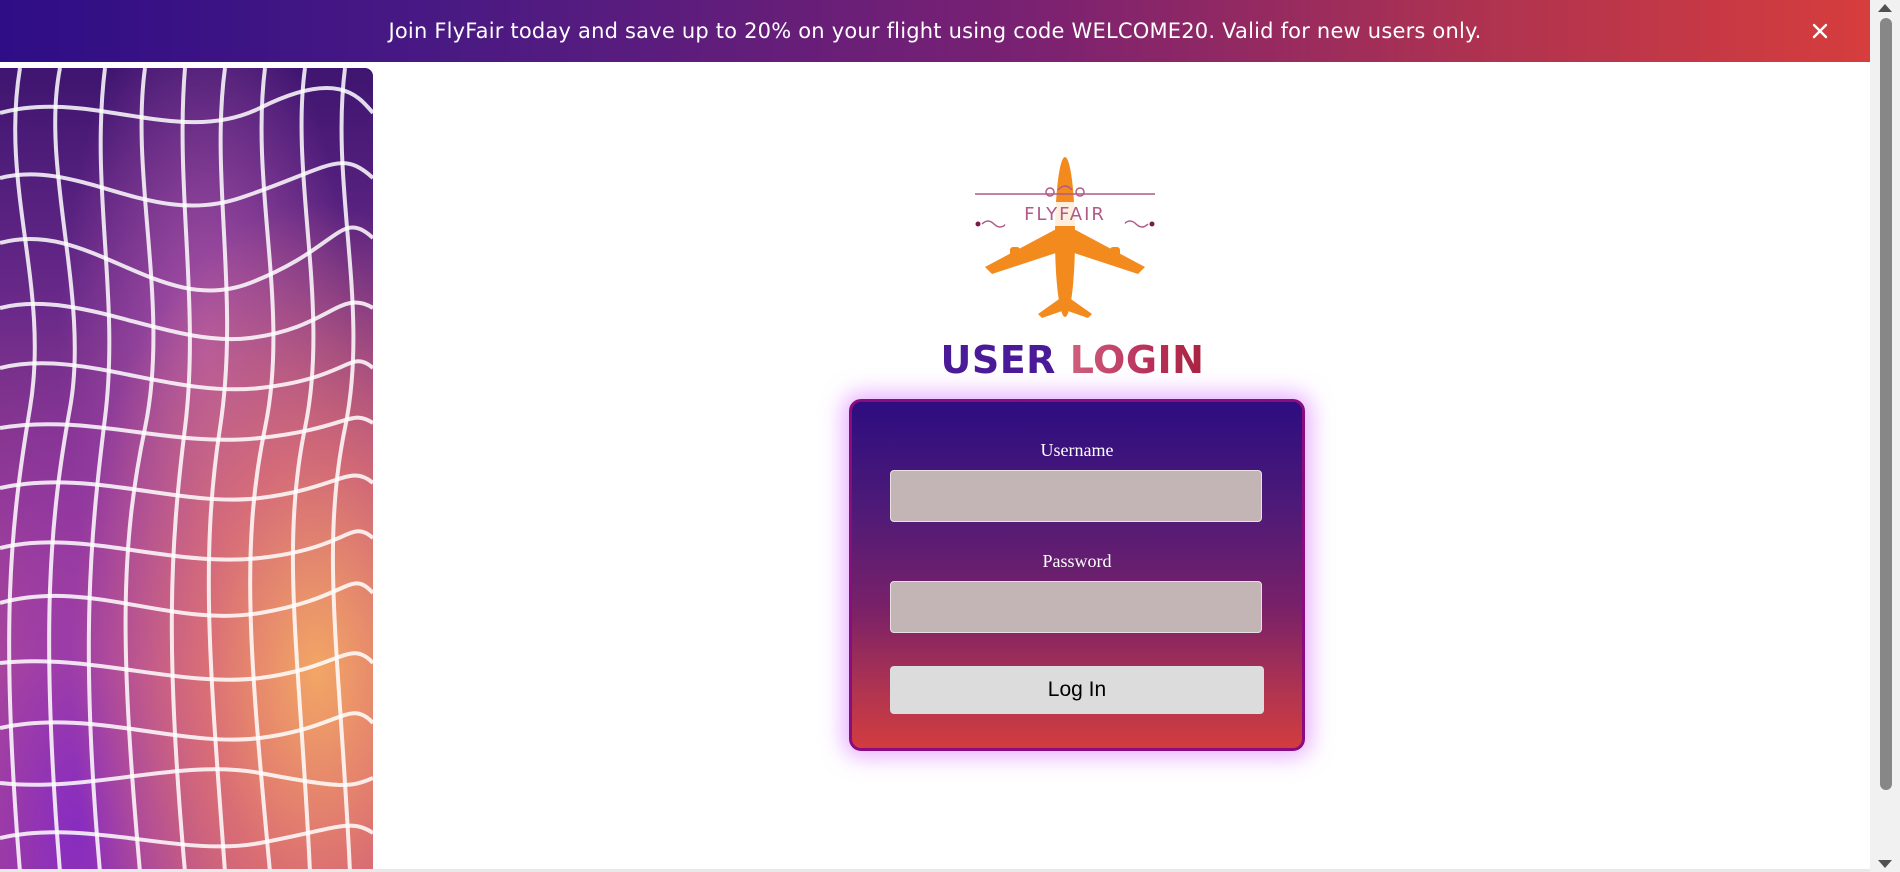  What do you see at coordinates (1077, 690) in the screenshot?
I see `login-button: Log In` at bounding box center [1077, 690].